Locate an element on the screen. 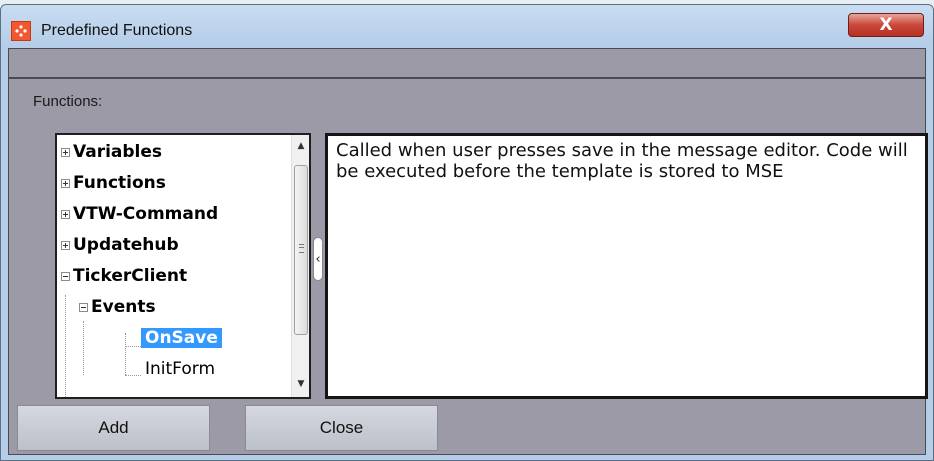 Image resolution: width=934 pixels, height=461 pixels. functions-group-header: Functions: is located at coordinates (467, 102).